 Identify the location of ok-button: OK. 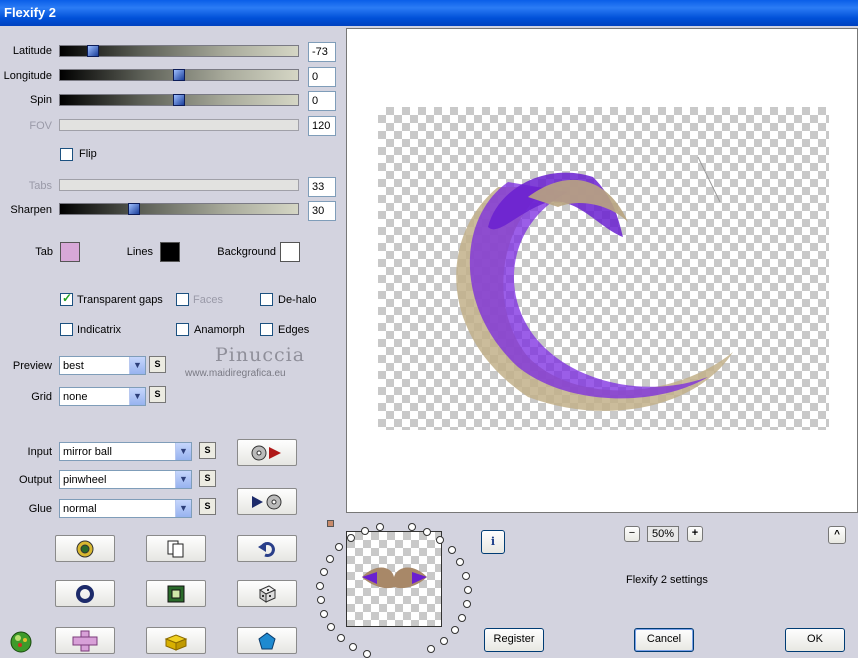
(815, 640).